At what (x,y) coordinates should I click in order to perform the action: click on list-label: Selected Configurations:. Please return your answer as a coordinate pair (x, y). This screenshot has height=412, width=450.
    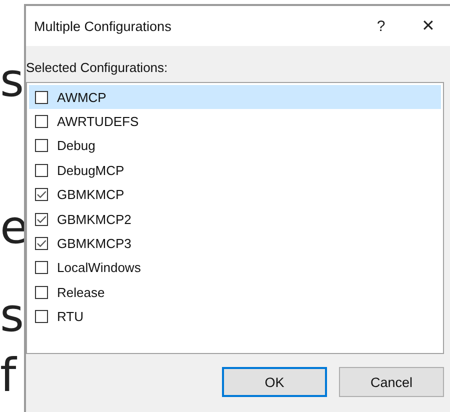
    Looking at the image, I should click on (97, 68).